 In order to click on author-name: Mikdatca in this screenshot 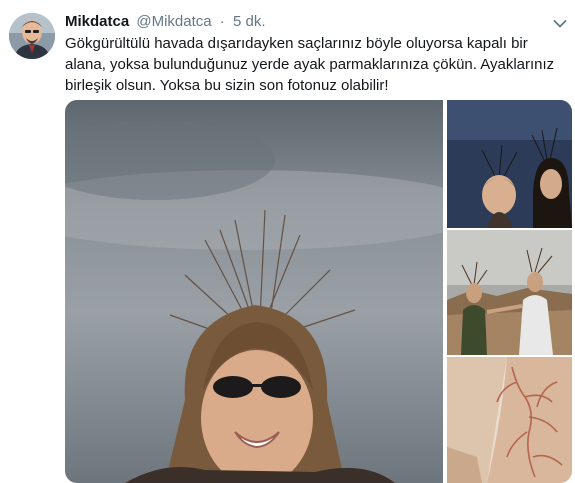, I will do `click(97, 21)`.